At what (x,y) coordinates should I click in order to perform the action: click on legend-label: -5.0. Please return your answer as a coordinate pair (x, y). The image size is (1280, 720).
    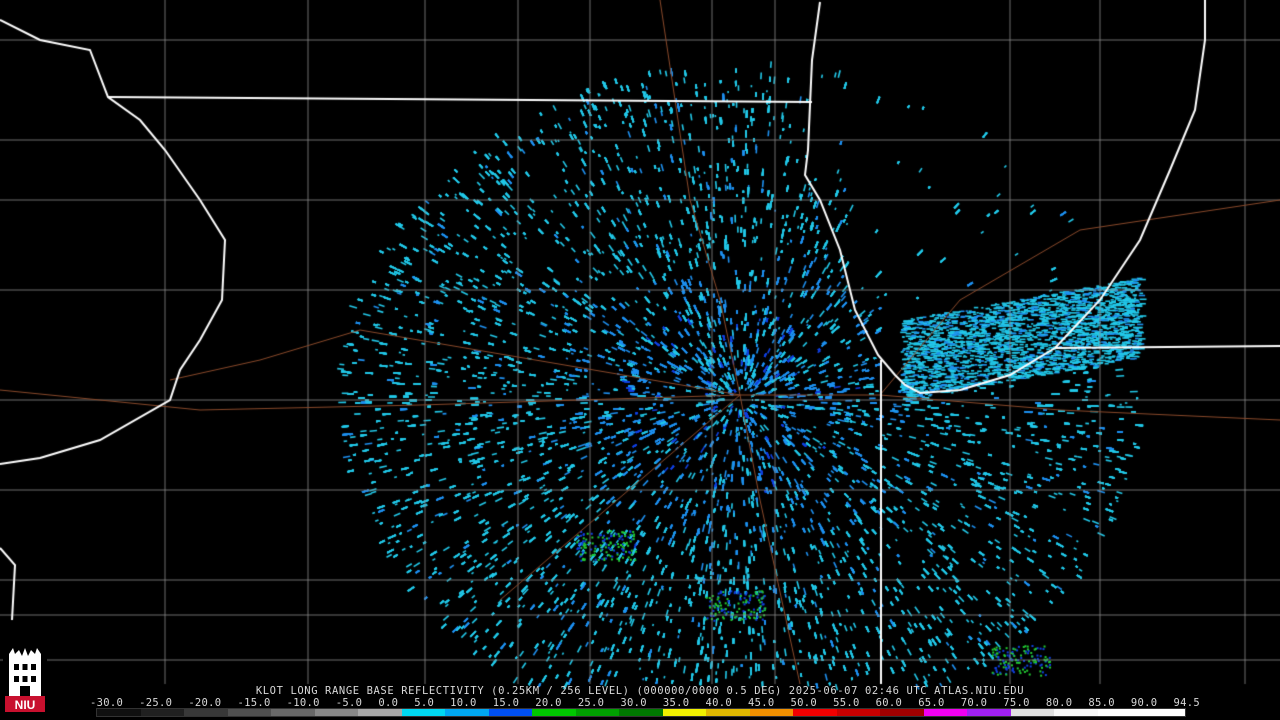
    Looking at the image, I should click on (349, 703).